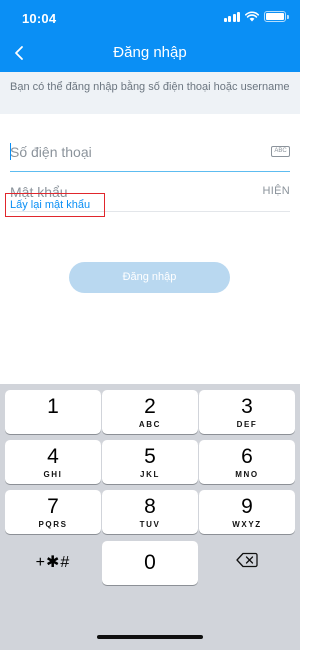 The width and height of the screenshot is (320, 650). I want to click on key-digit: 7, so click(53, 506).